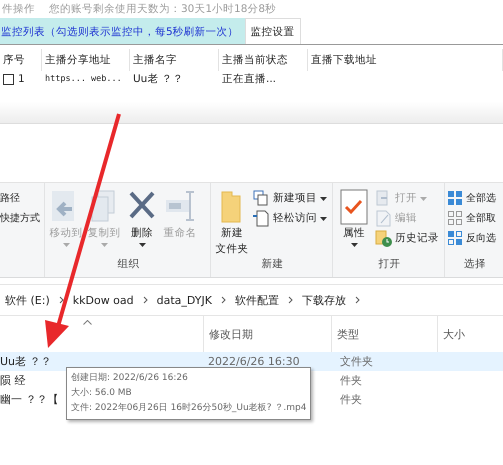  I want to click on group-label: 选择, so click(475, 264).